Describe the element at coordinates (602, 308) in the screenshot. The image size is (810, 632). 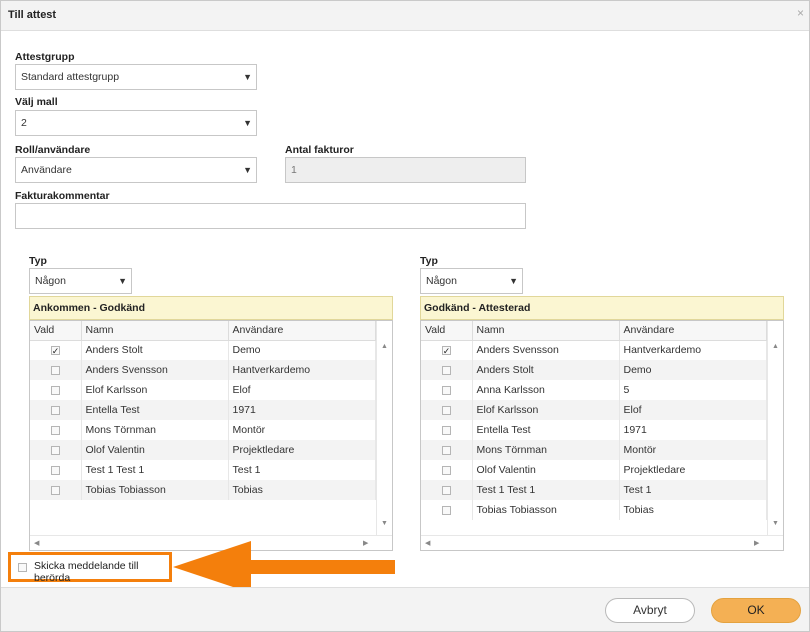
I see `right-group-header: Godkänd - Attesterad` at that location.